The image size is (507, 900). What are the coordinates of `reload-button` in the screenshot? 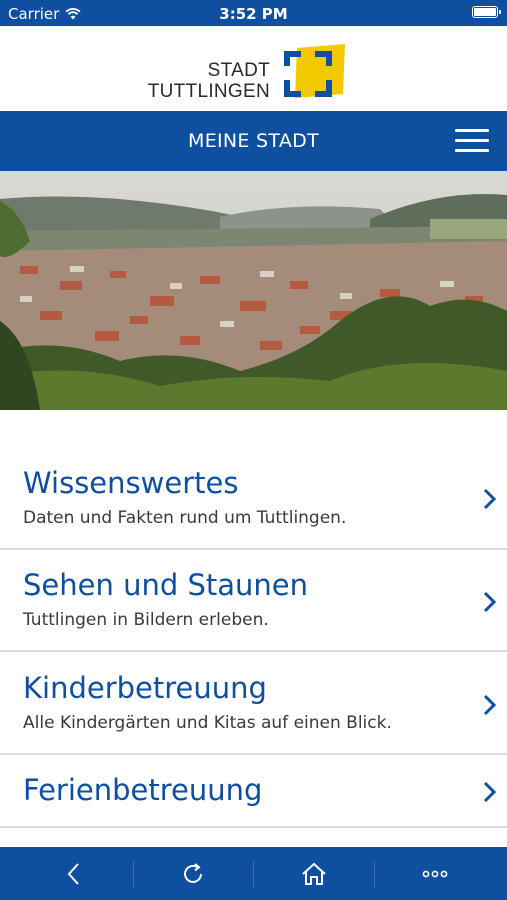 It's located at (193, 873).